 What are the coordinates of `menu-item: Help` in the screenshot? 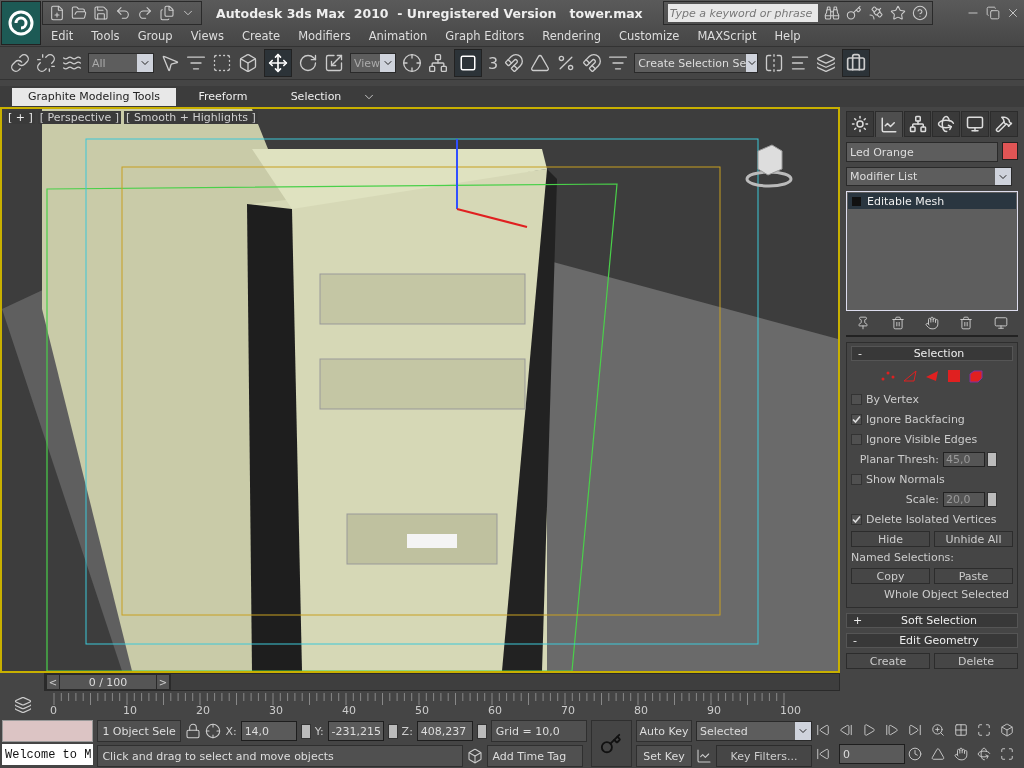 It's located at (787, 36).